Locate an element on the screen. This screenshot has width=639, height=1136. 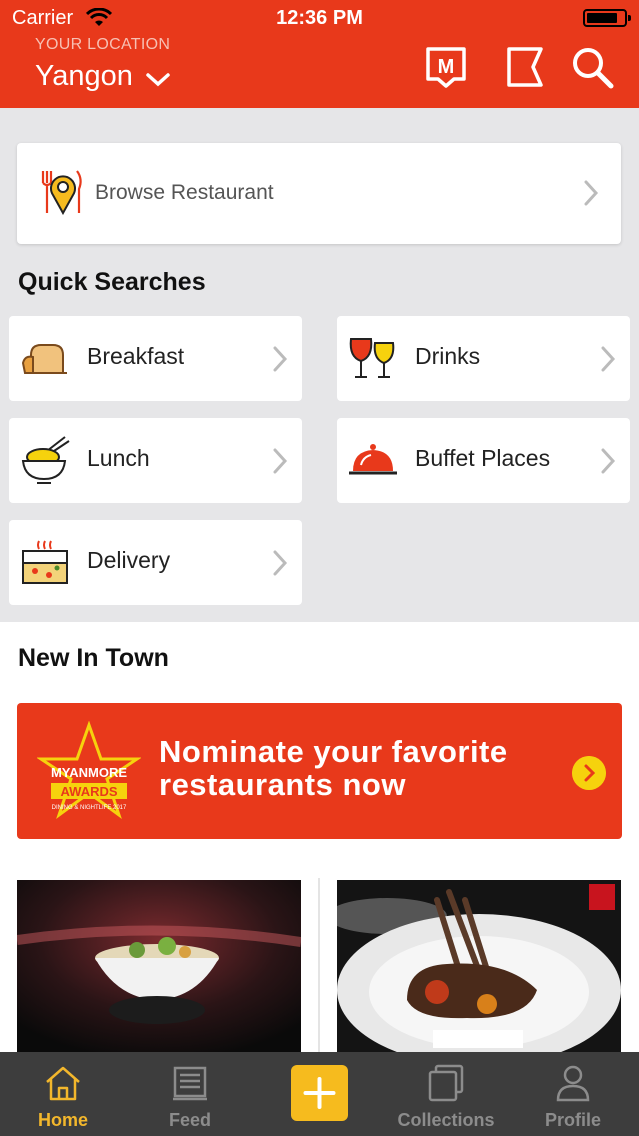
location-label: YOUR LOCATION is located at coordinates (103, 44).